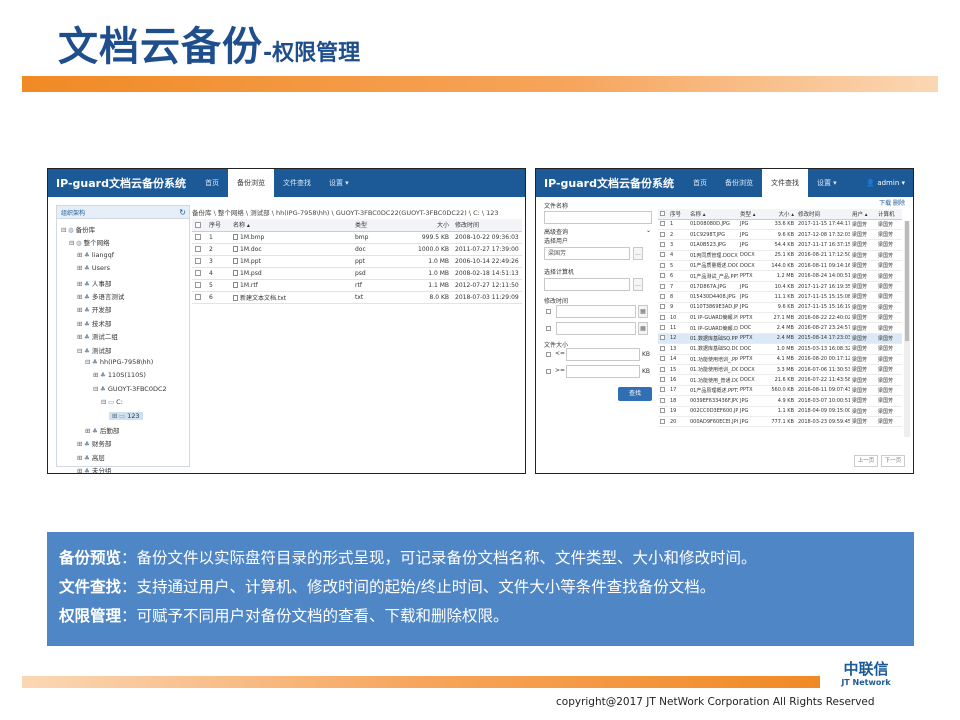 The width and height of the screenshot is (960, 720). What do you see at coordinates (784, 183) in the screenshot?
I see `right-tab-file-search: 文件查找` at bounding box center [784, 183].